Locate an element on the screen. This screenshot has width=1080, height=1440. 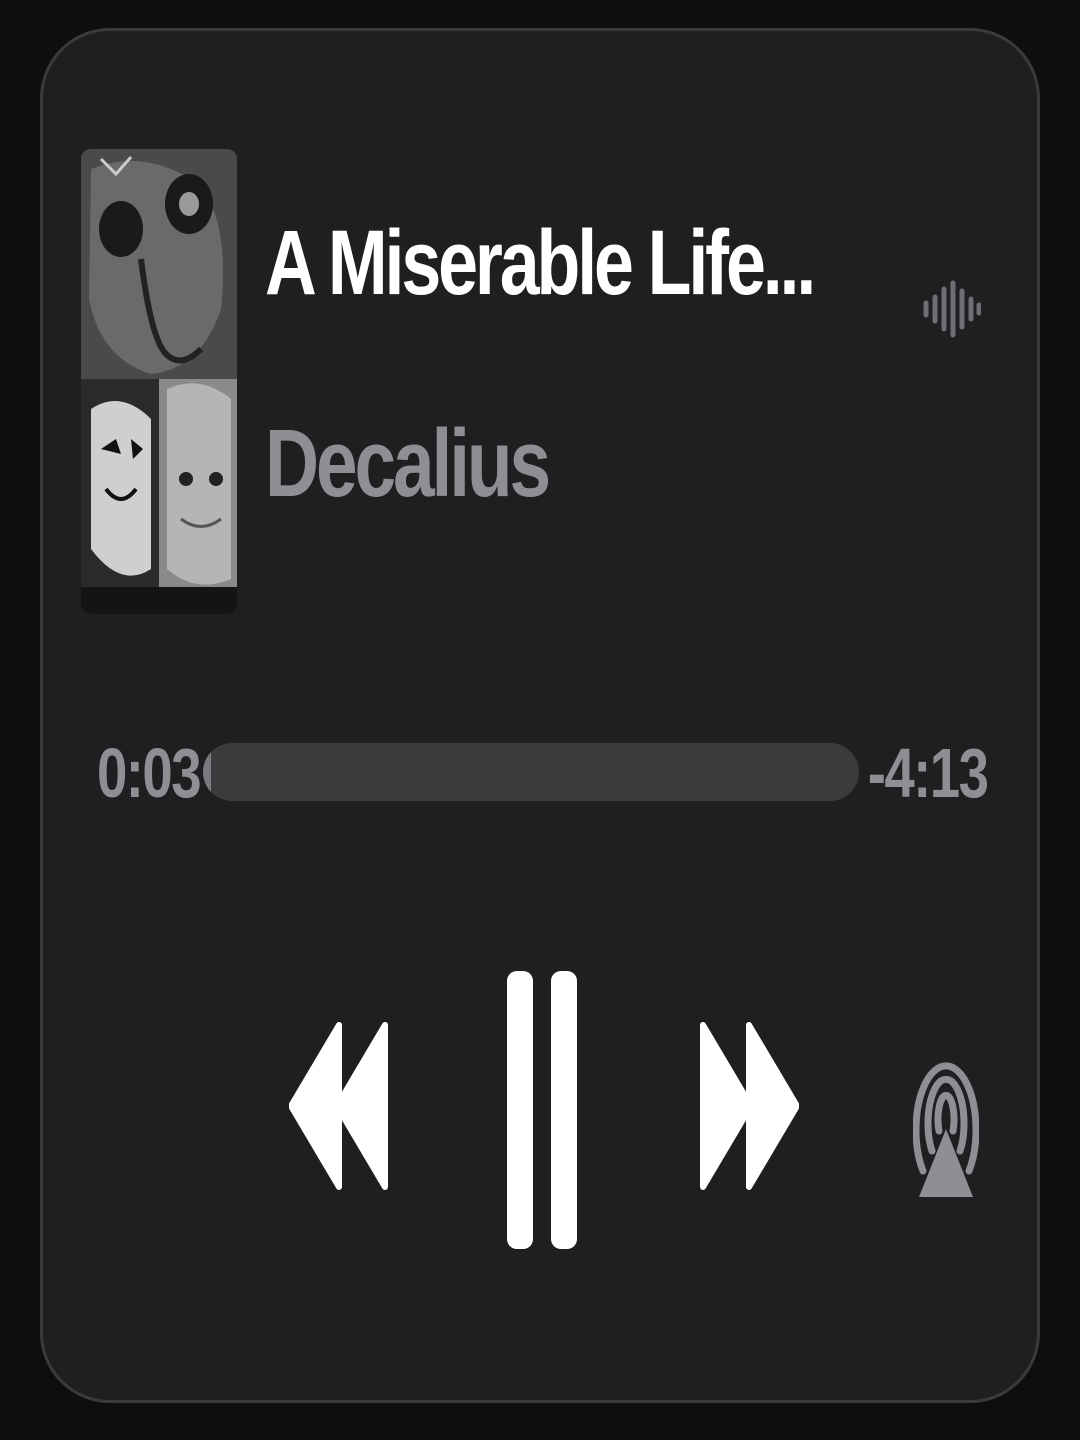
artist-name: Decalius is located at coordinates (408, 464).